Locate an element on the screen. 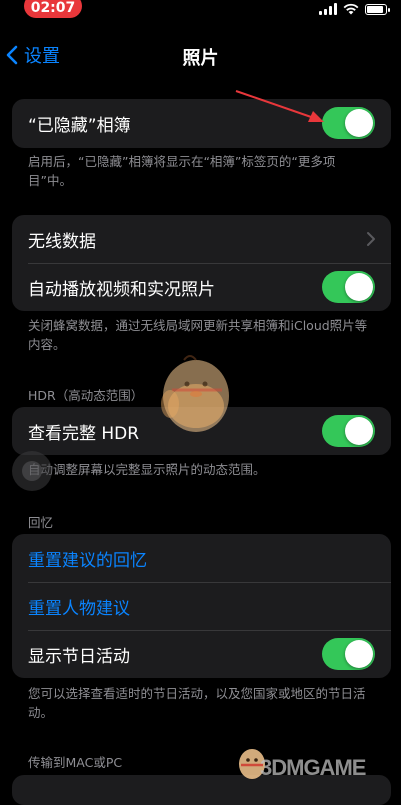  reset-people-row: 重置人物建议 is located at coordinates (201, 606).